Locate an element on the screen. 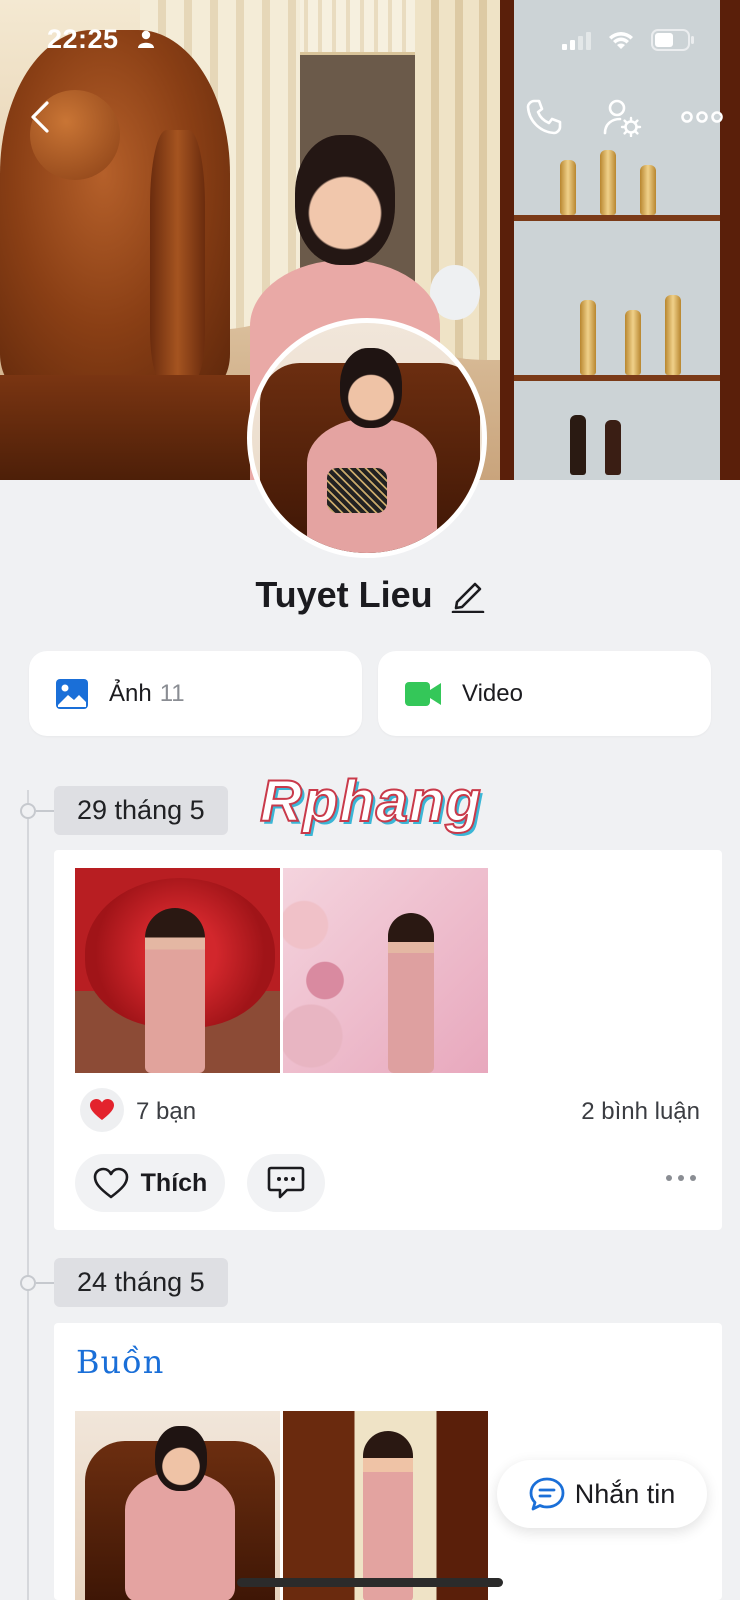 The image size is (740, 1600). back-icon is located at coordinates (40, 117).